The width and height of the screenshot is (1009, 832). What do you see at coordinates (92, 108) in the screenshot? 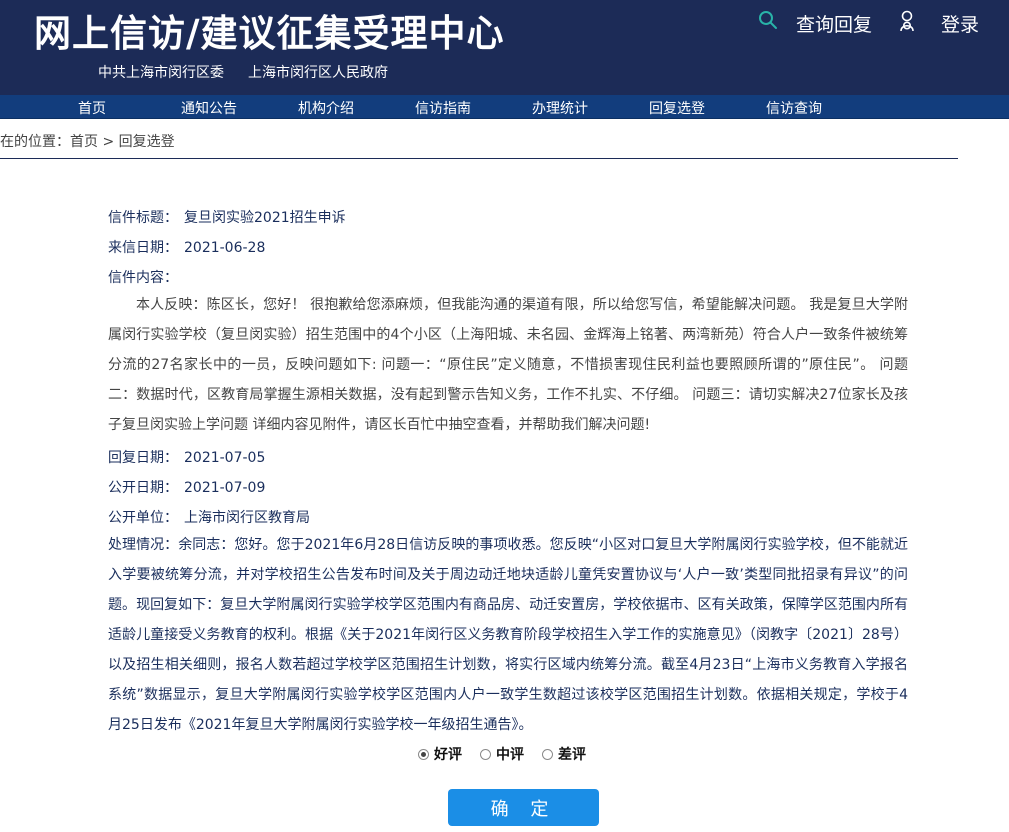
I see `nav-home: 首页` at bounding box center [92, 108].